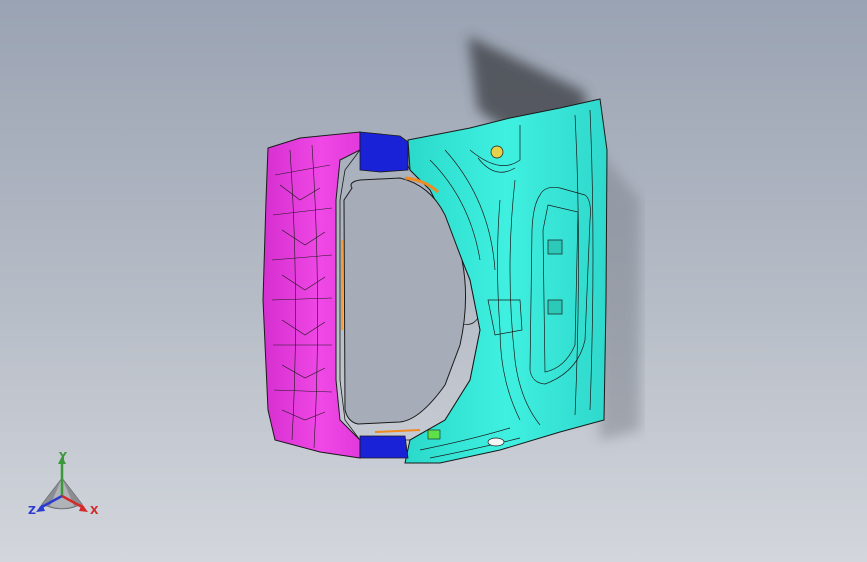  I want to click on seal-strip-bottom, so click(397, 431).